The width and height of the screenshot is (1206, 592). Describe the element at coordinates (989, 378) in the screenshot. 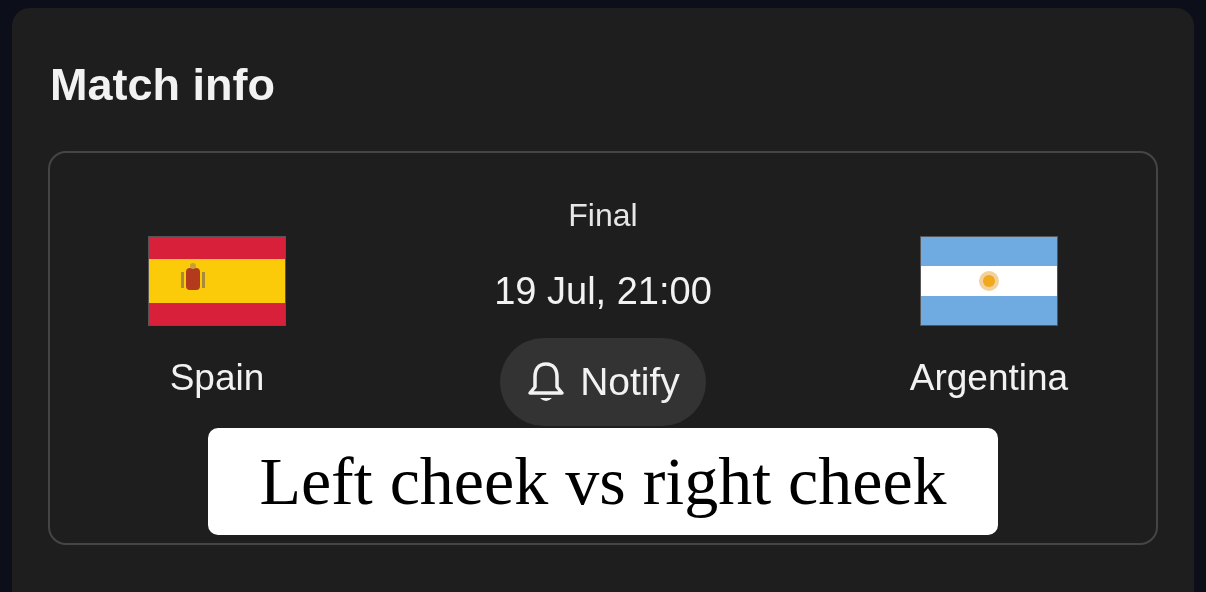

I see `team-name: Argentina` at that location.